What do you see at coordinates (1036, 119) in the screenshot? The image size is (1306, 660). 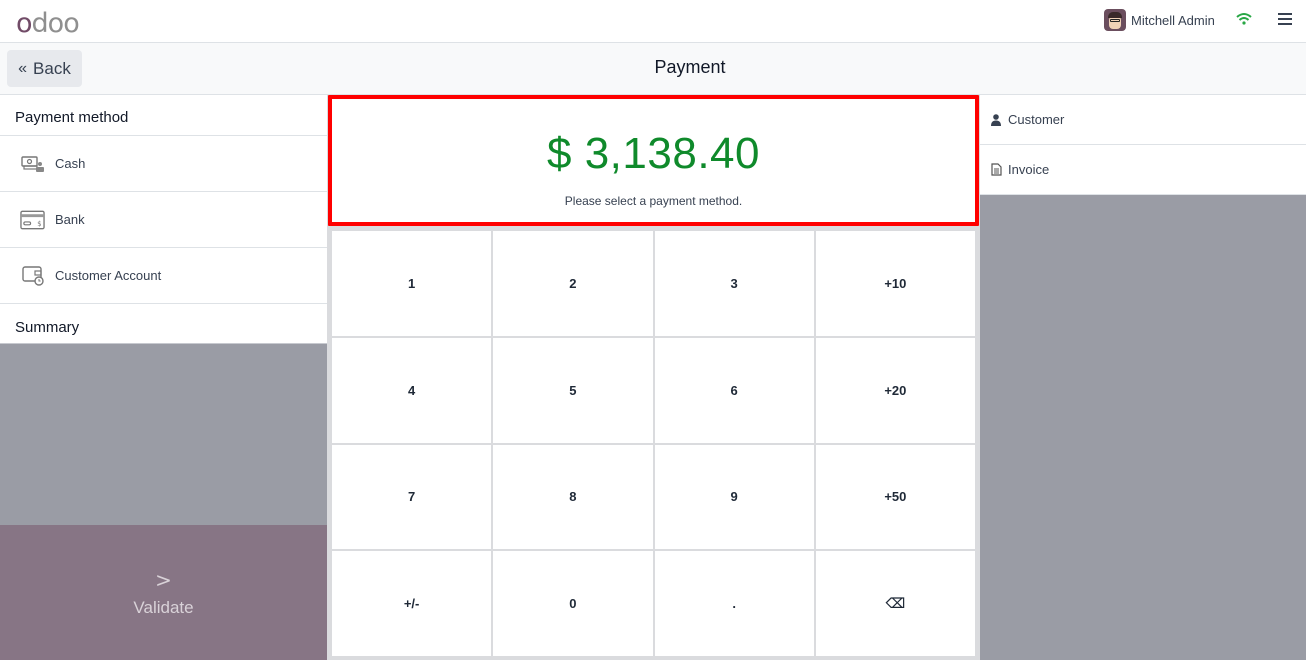 I see `customer-label: Customer` at bounding box center [1036, 119].